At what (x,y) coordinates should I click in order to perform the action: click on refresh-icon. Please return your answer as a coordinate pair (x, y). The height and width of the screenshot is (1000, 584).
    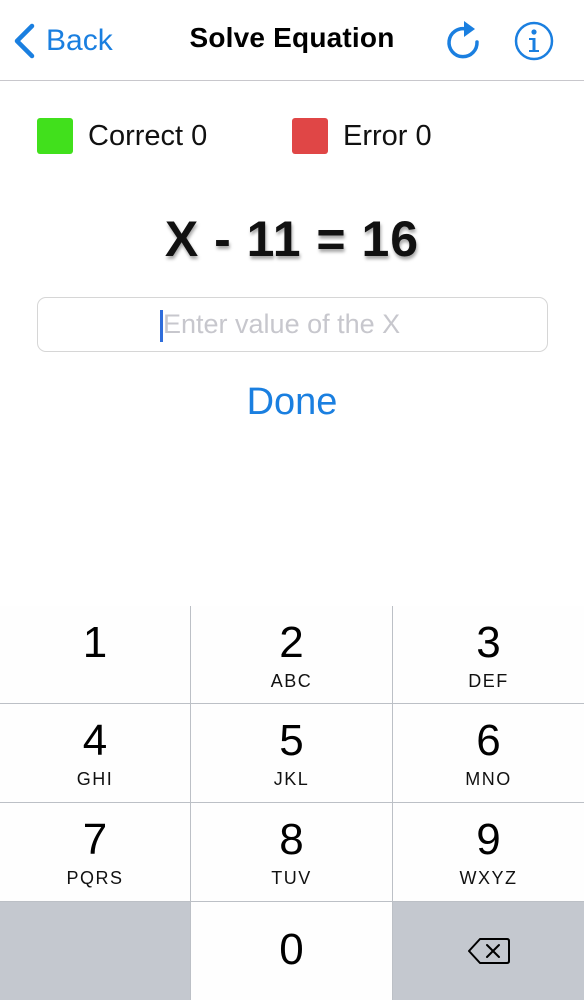
    Looking at the image, I should click on (464, 39).